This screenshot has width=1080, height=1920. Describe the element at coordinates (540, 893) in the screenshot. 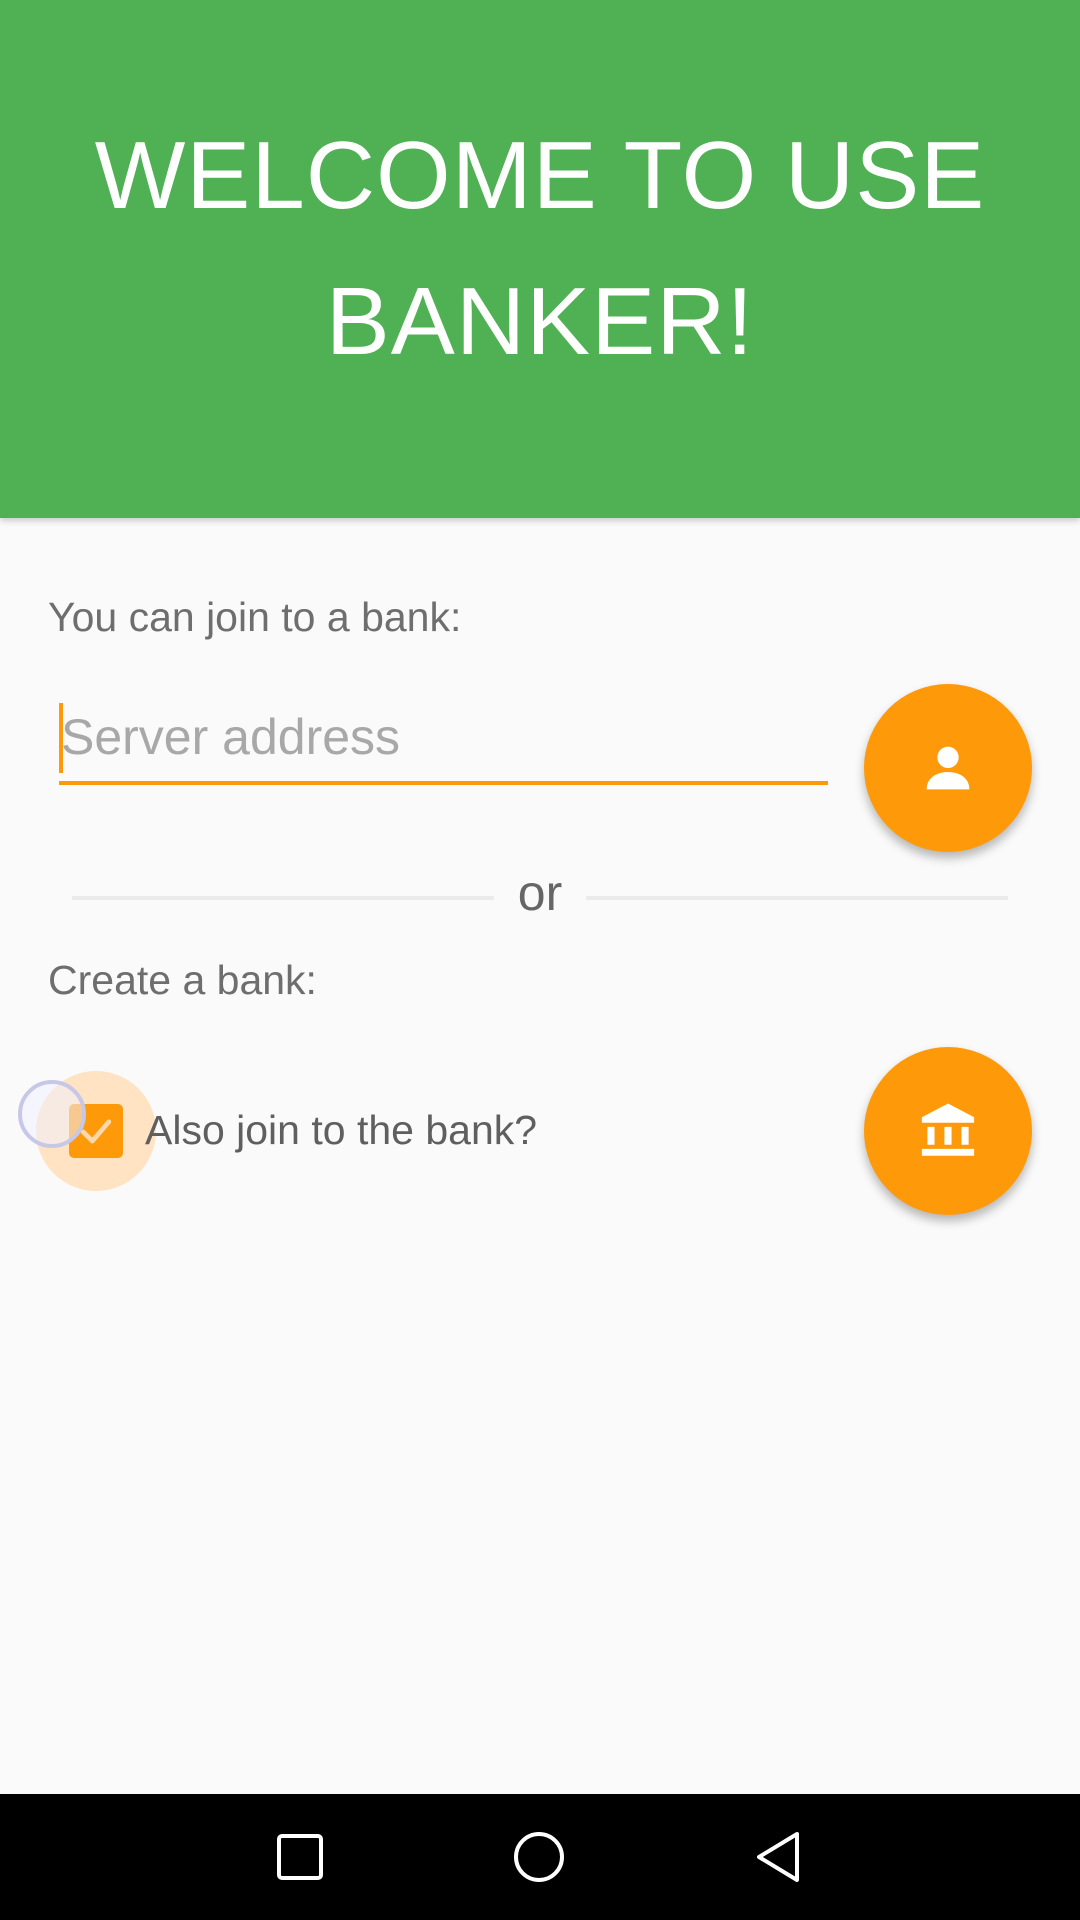

I see `or-text: or` at that location.